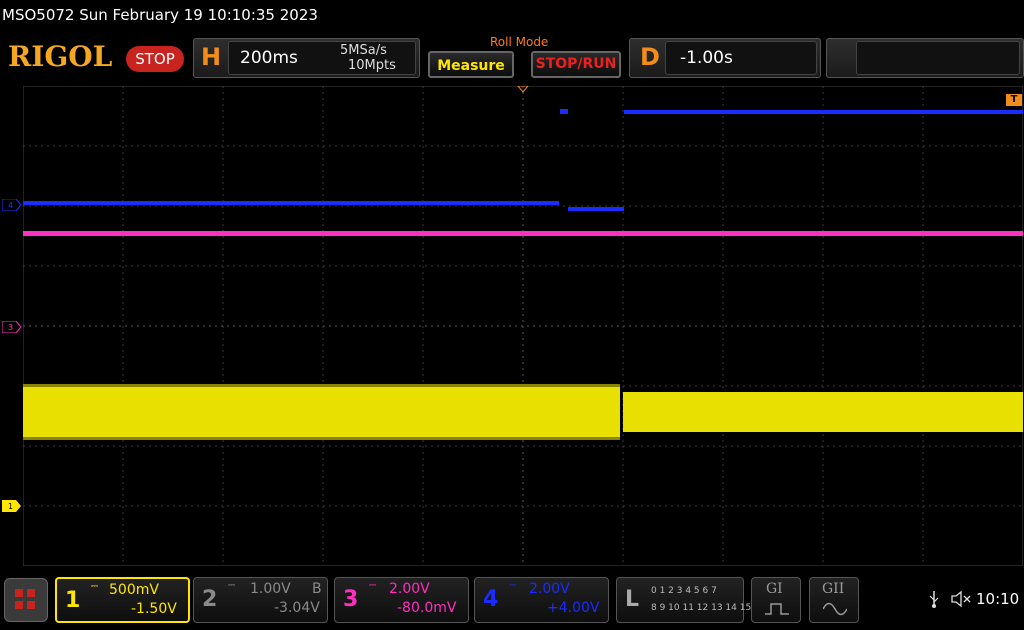  I want to click on ch3-trace, so click(523, 233).